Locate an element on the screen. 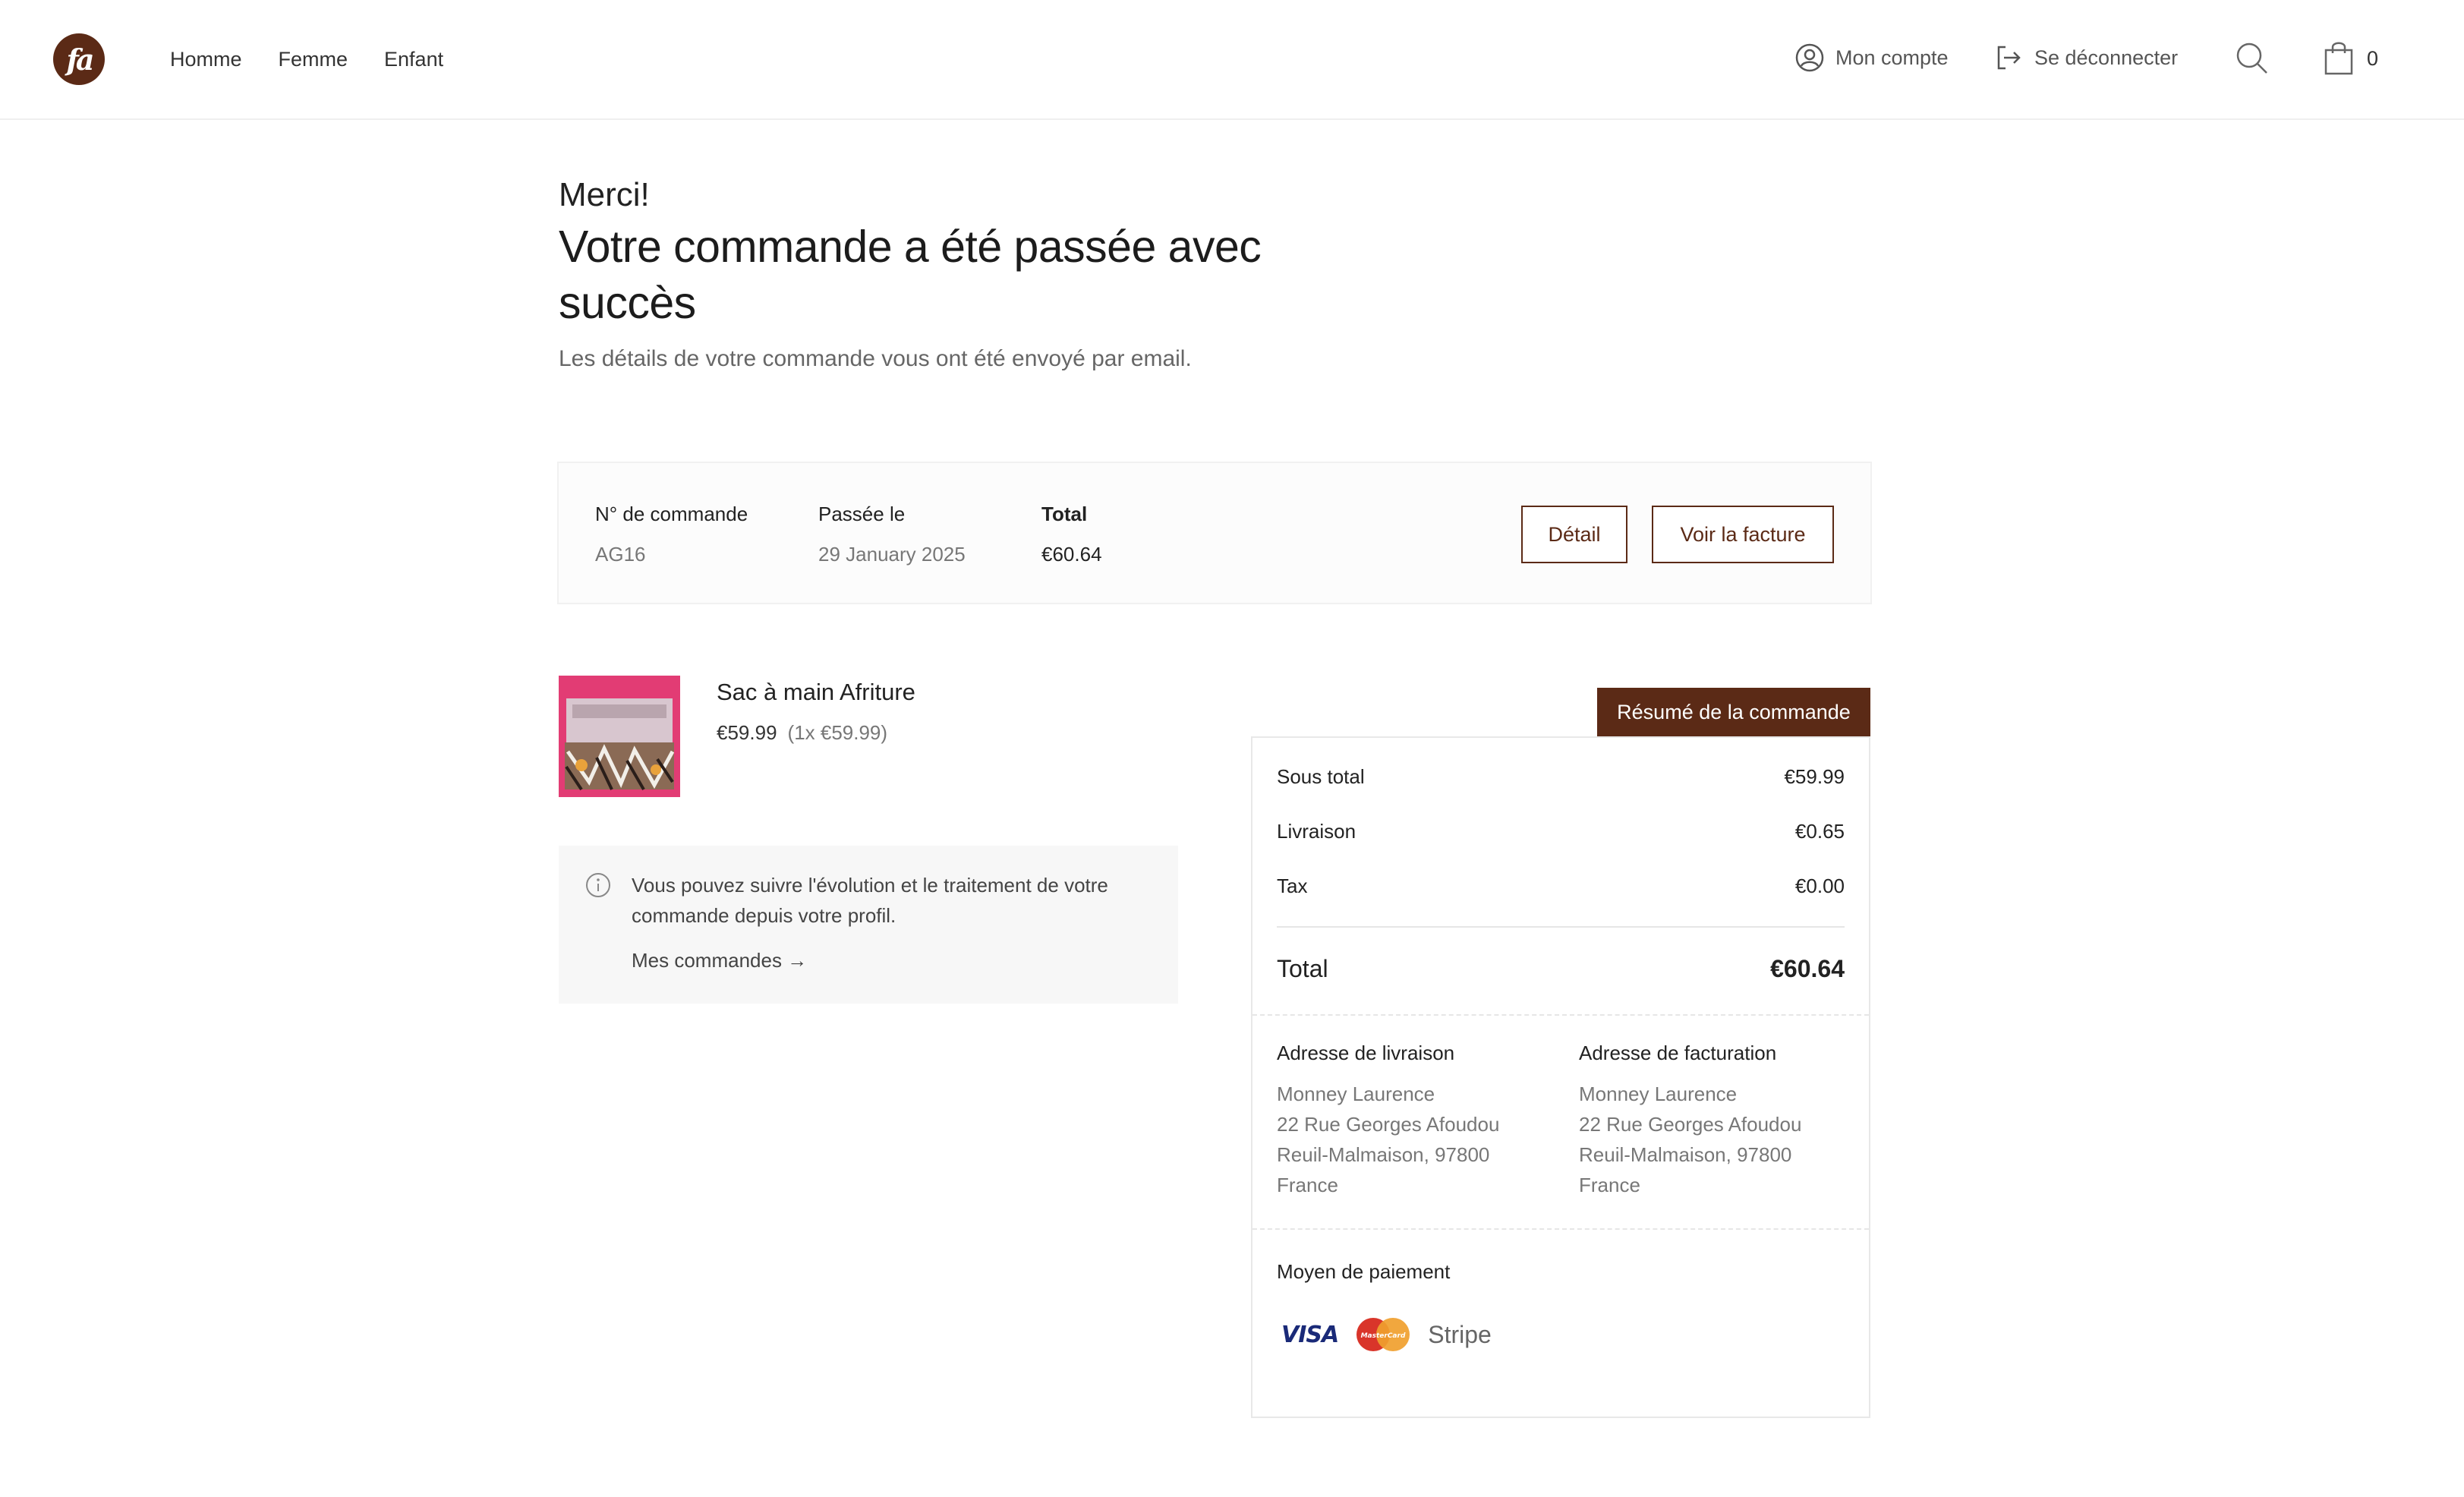  user-circle-icon is located at coordinates (1809, 57).